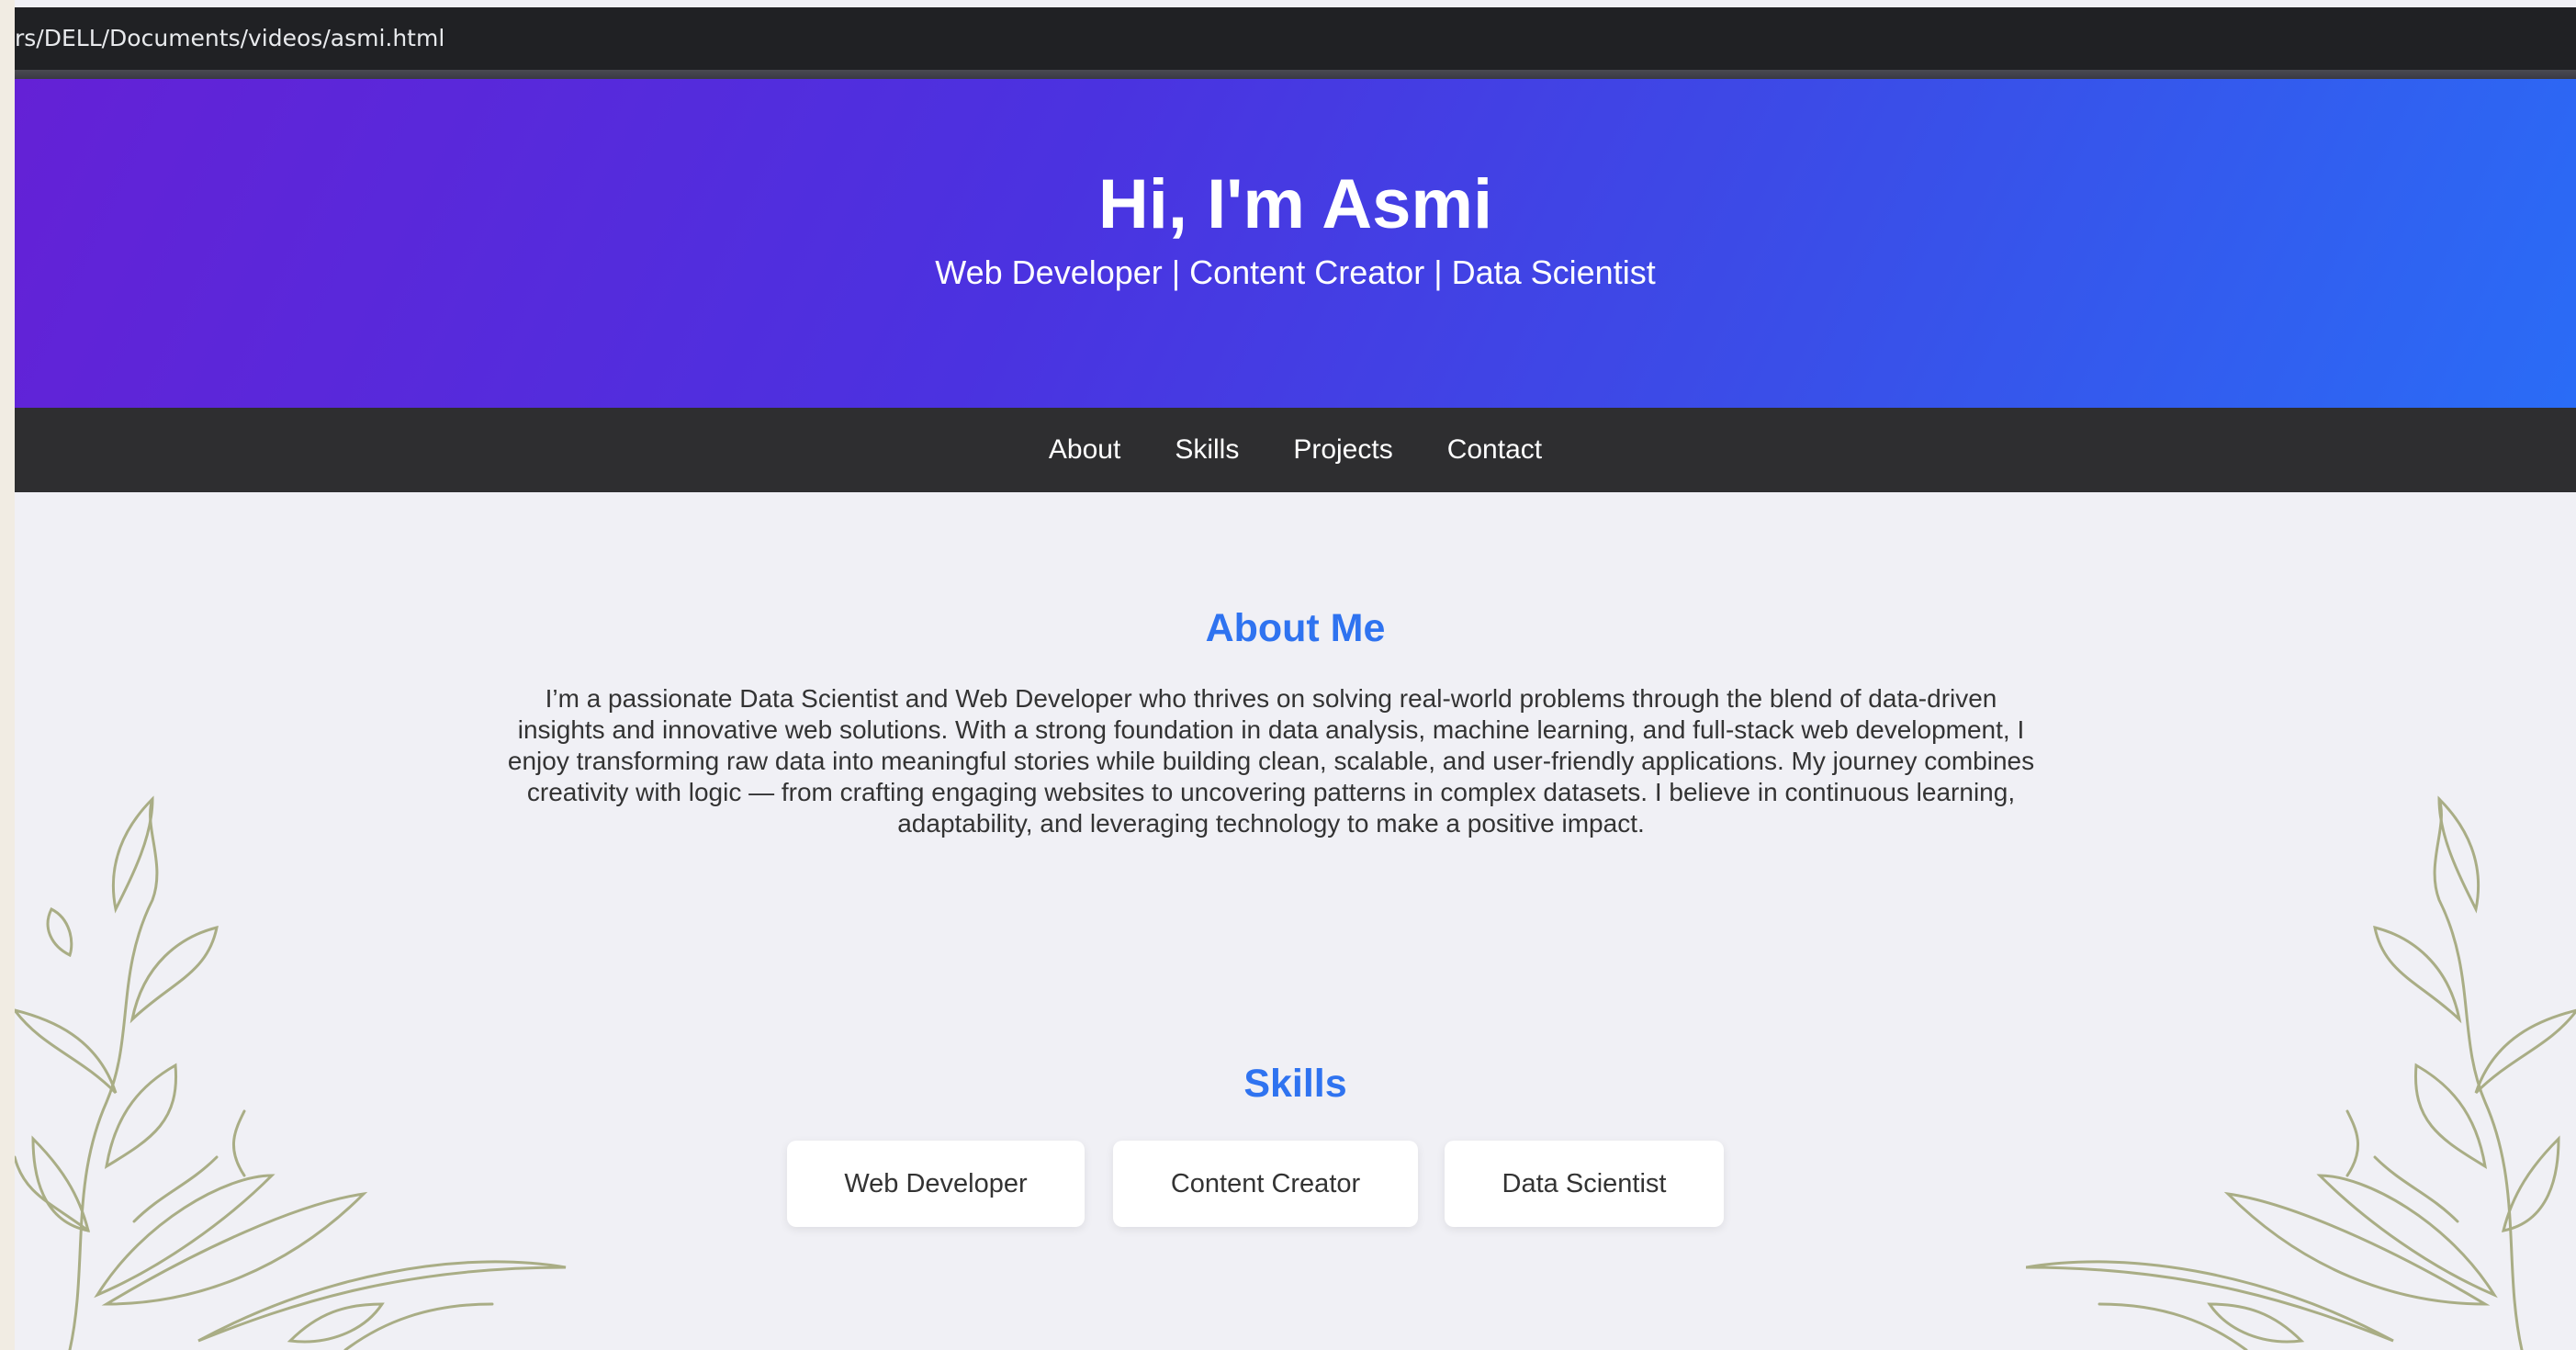 The height and width of the screenshot is (1350, 2576). Describe the element at coordinates (229, 38) in the screenshot. I see `url-text: rs/DELL/Documents/videos/asmi.html` at that location.